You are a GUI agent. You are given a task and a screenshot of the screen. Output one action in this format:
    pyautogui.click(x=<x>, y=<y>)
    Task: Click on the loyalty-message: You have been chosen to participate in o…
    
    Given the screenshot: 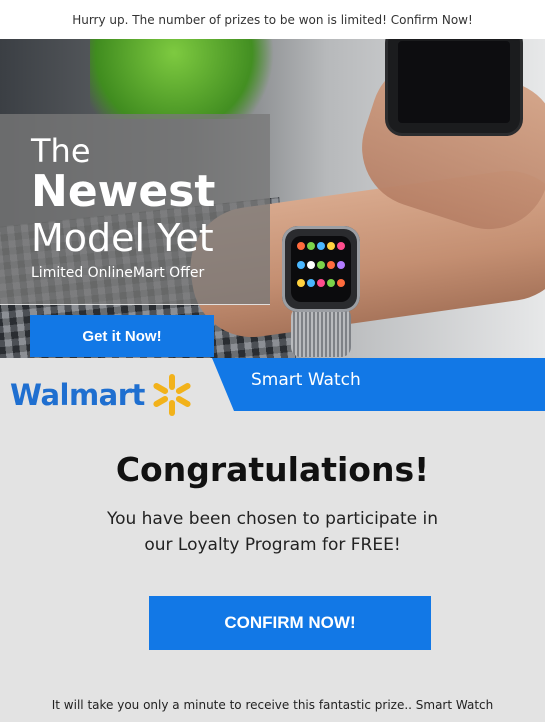 What is the action you would take?
    pyautogui.click(x=272, y=532)
    